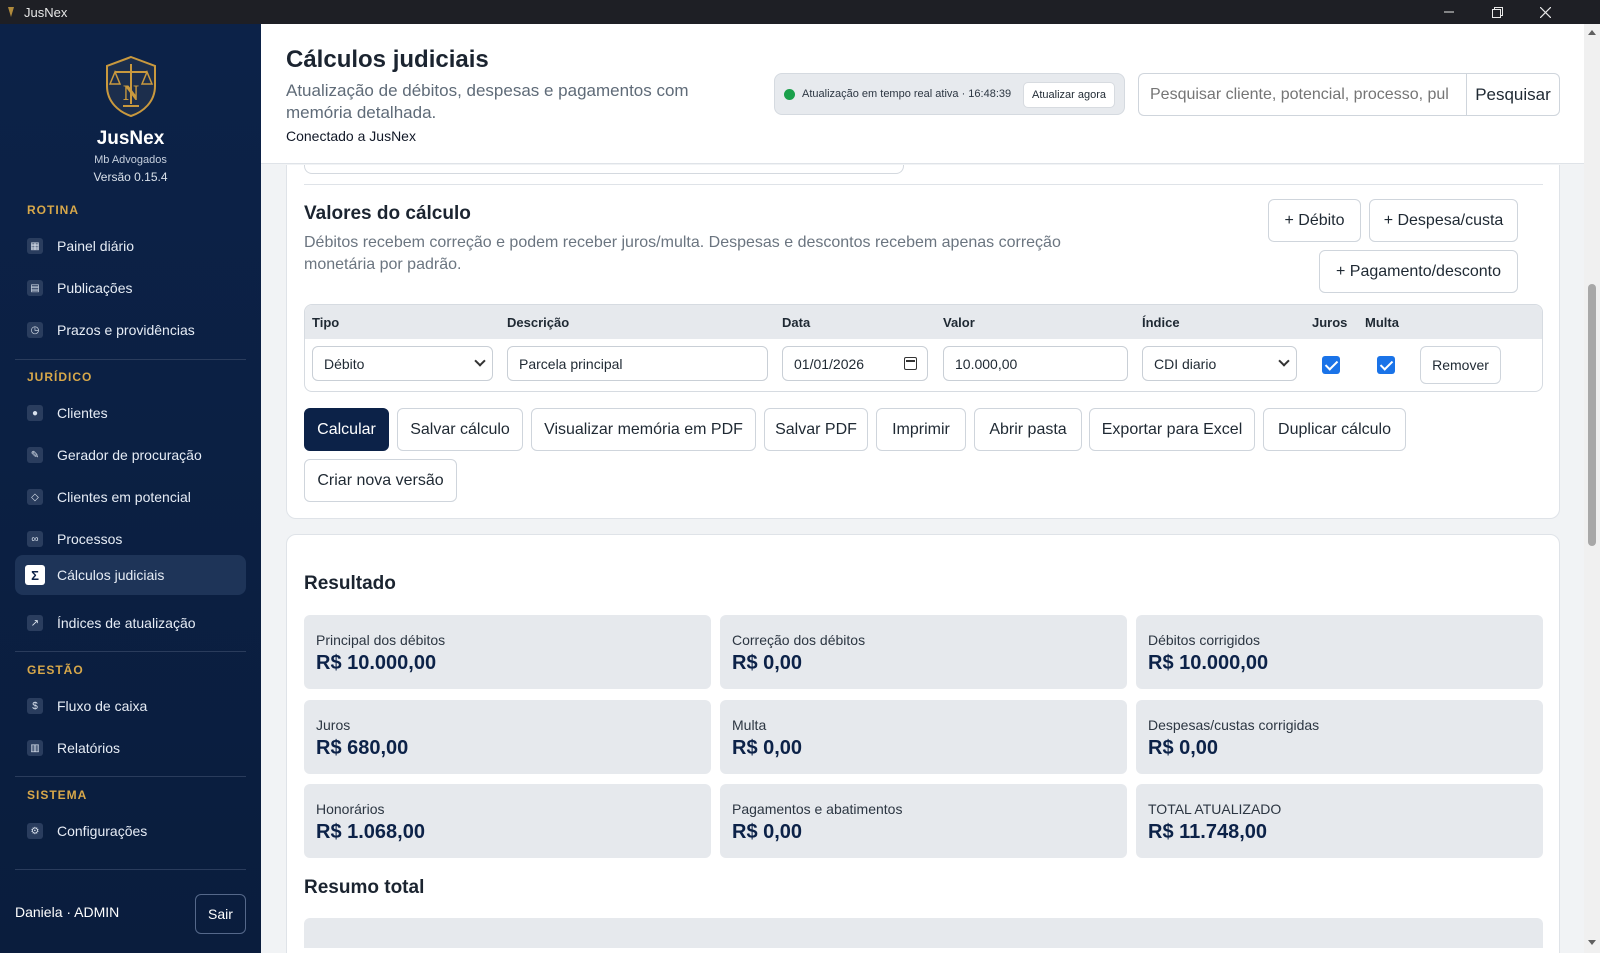 The height and width of the screenshot is (953, 1600). Describe the element at coordinates (130, 748) in the screenshot. I see `sidebar-item-relatorios: ▥ Relatórios` at that location.